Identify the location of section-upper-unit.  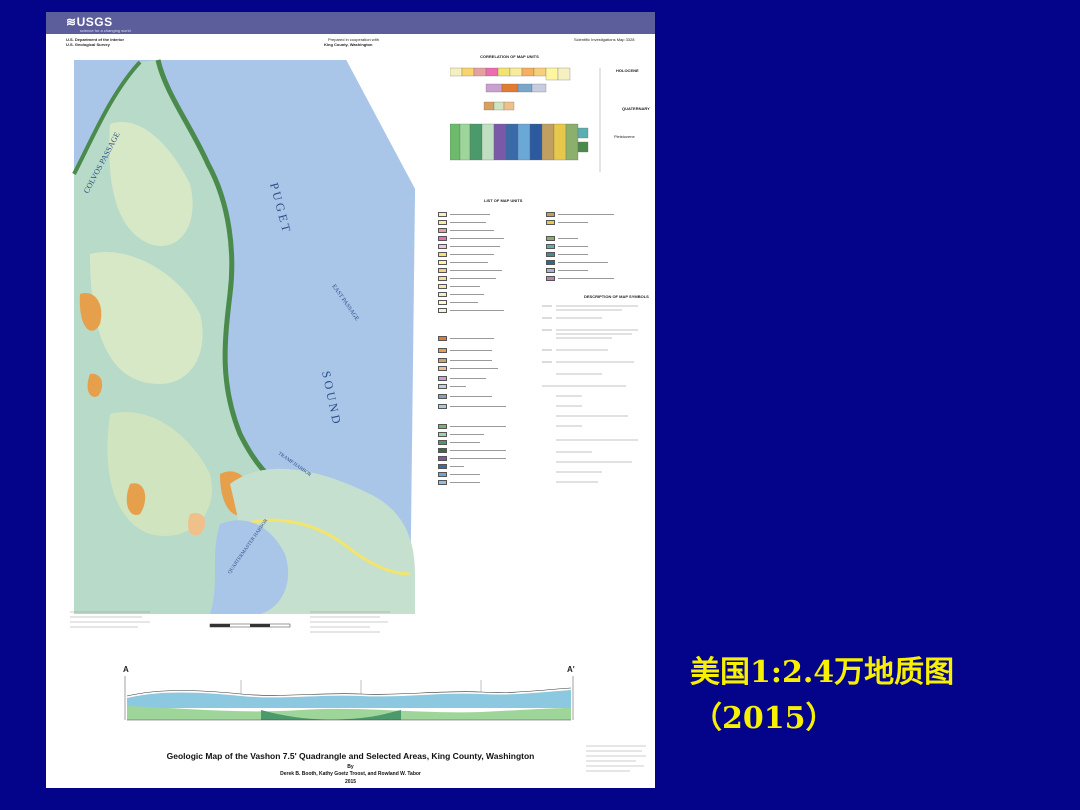
(349, 699).